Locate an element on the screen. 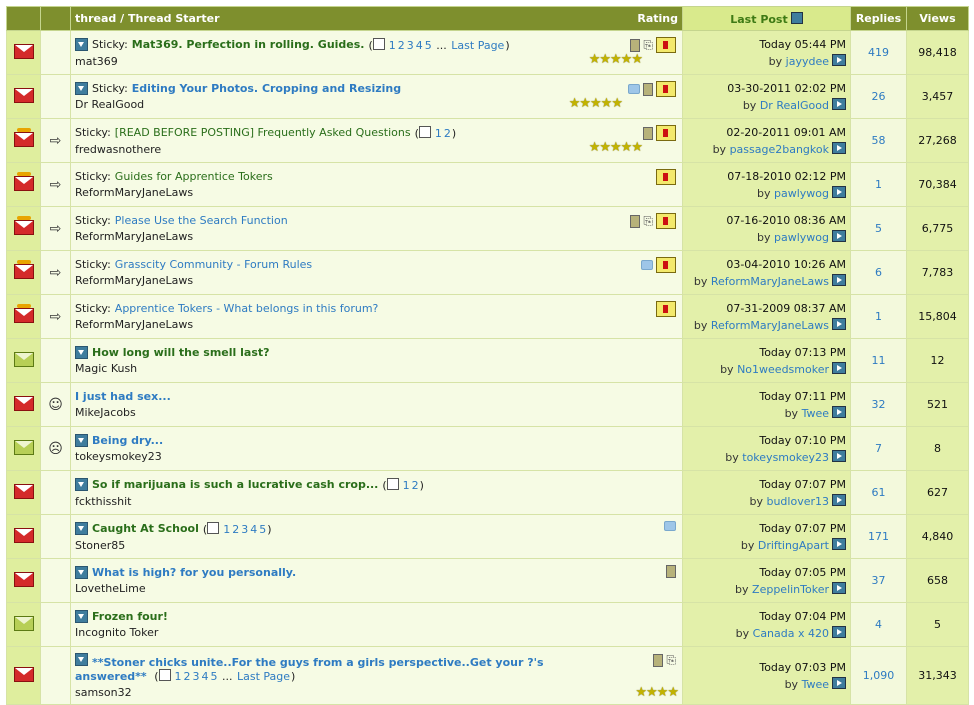 The width and height of the screenshot is (974, 705). last-poster-link: Canada x 420 is located at coordinates (791, 633).